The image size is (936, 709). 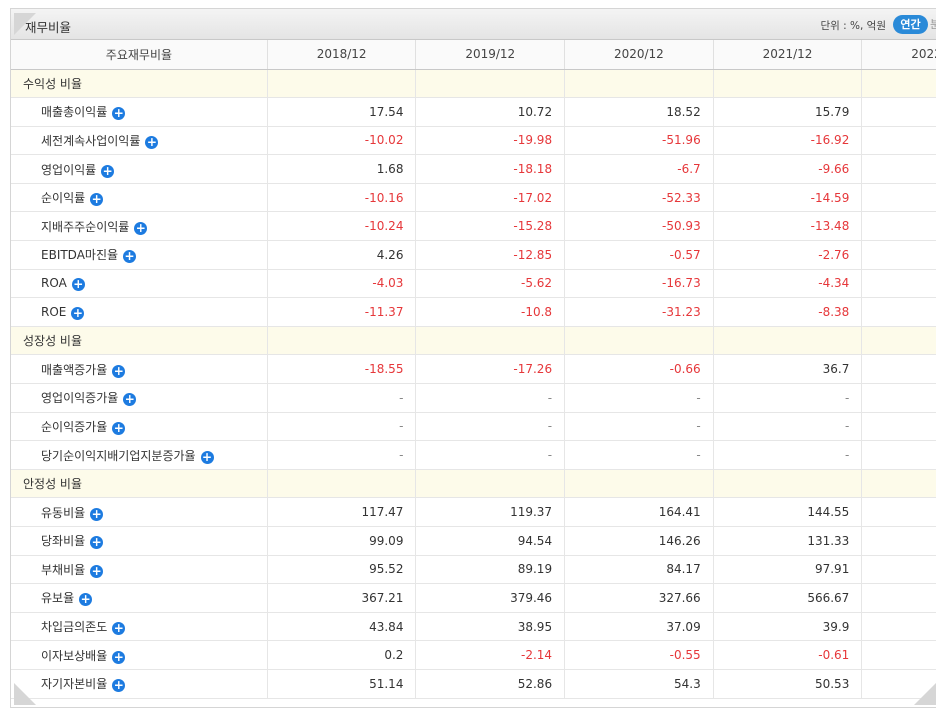 What do you see at coordinates (639, 541) in the screenshot?
I see `value-cell: 146.26` at bounding box center [639, 541].